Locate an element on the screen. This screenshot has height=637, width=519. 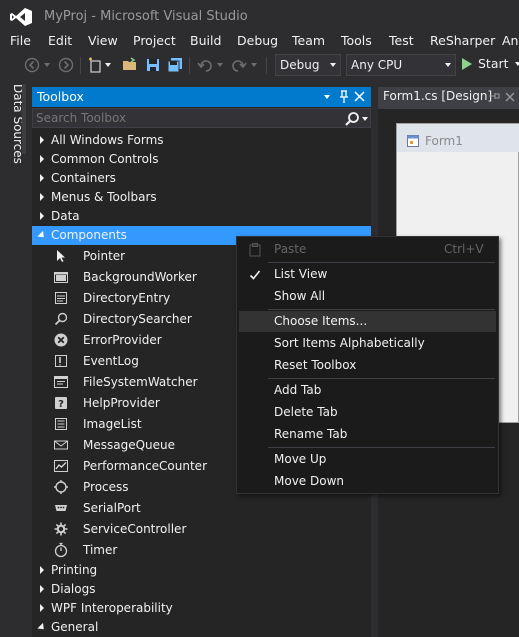
new-project-icon is located at coordinates (96, 65).